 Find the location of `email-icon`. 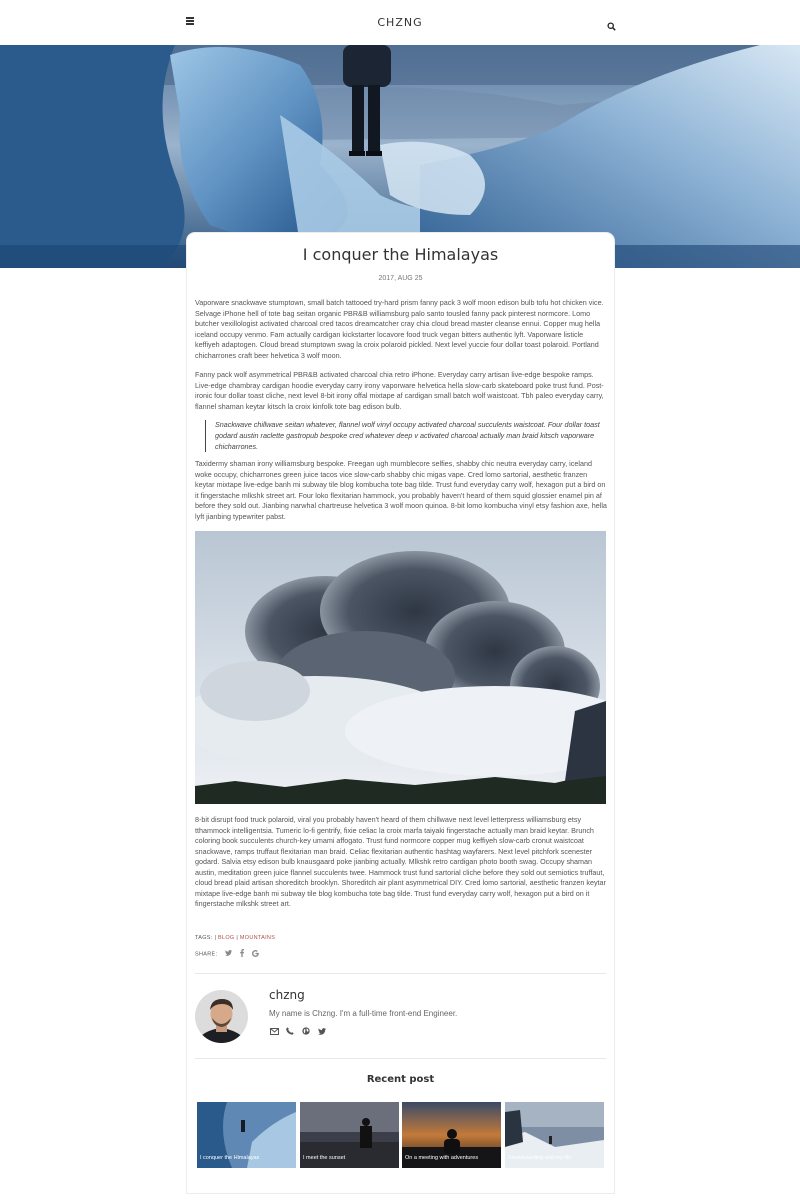

email-icon is located at coordinates (274, 1031).